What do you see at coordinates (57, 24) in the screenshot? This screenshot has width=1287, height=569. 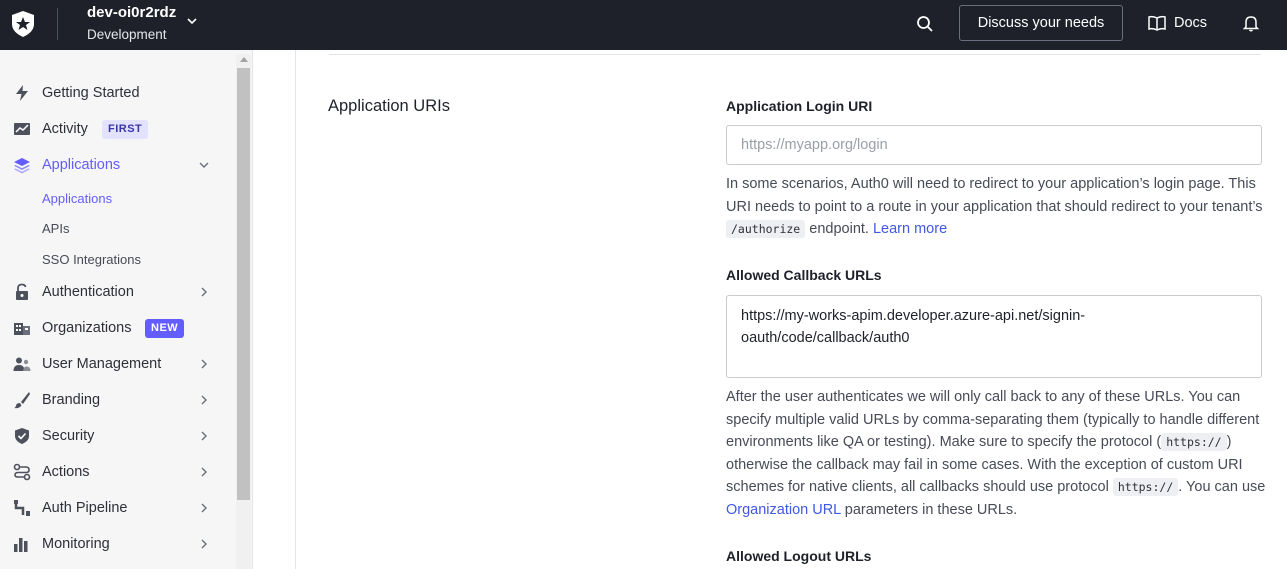 I see `header-divider` at bounding box center [57, 24].